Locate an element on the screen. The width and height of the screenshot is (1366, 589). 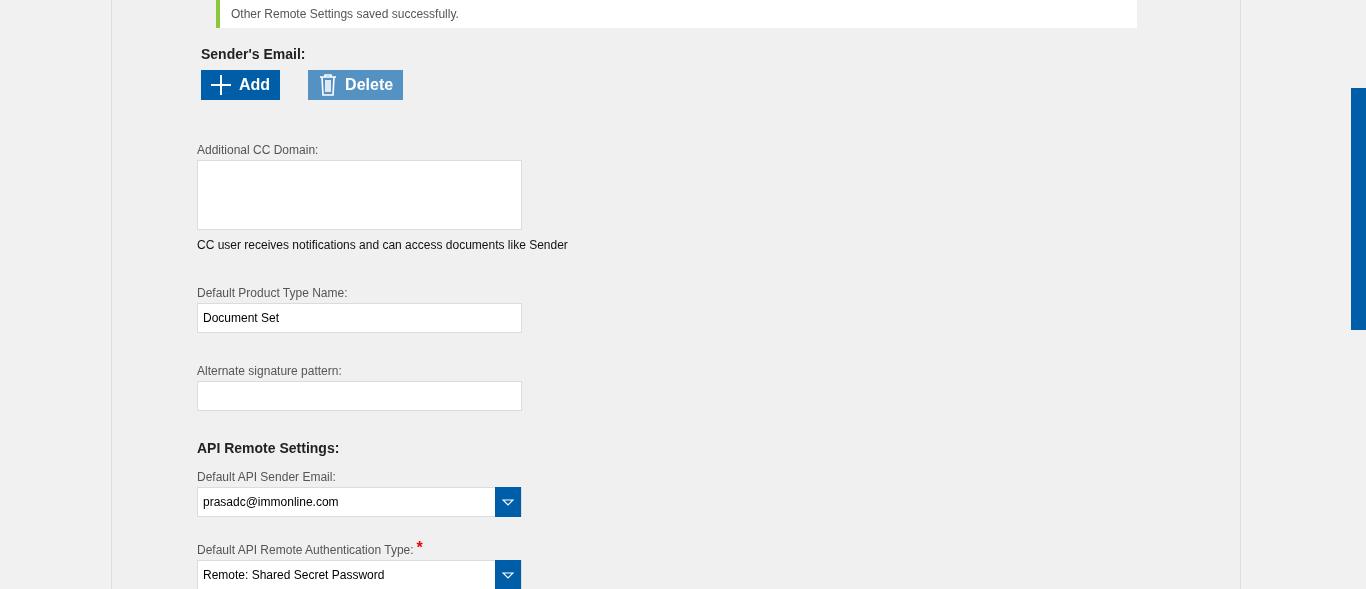
add-button: Add is located at coordinates (241, 85).